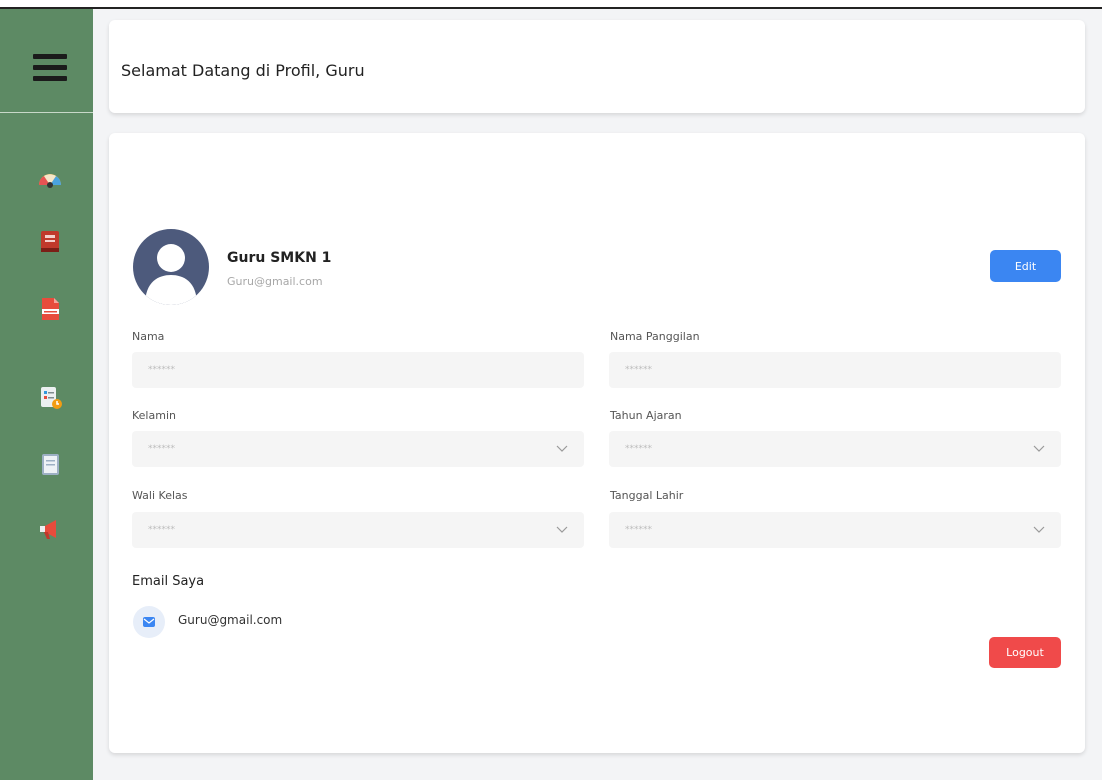  I want to click on email-section-title: Email Saya, so click(168, 581).